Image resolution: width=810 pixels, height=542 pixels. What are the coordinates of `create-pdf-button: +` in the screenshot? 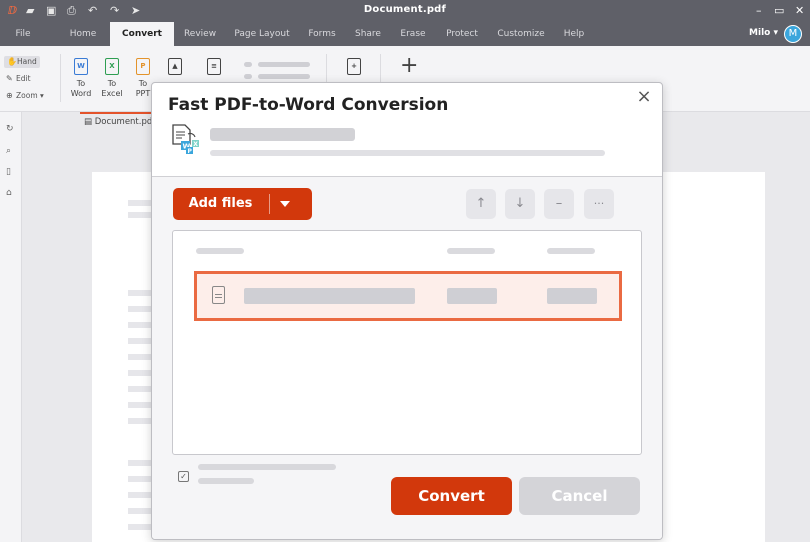 It's located at (354, 68).